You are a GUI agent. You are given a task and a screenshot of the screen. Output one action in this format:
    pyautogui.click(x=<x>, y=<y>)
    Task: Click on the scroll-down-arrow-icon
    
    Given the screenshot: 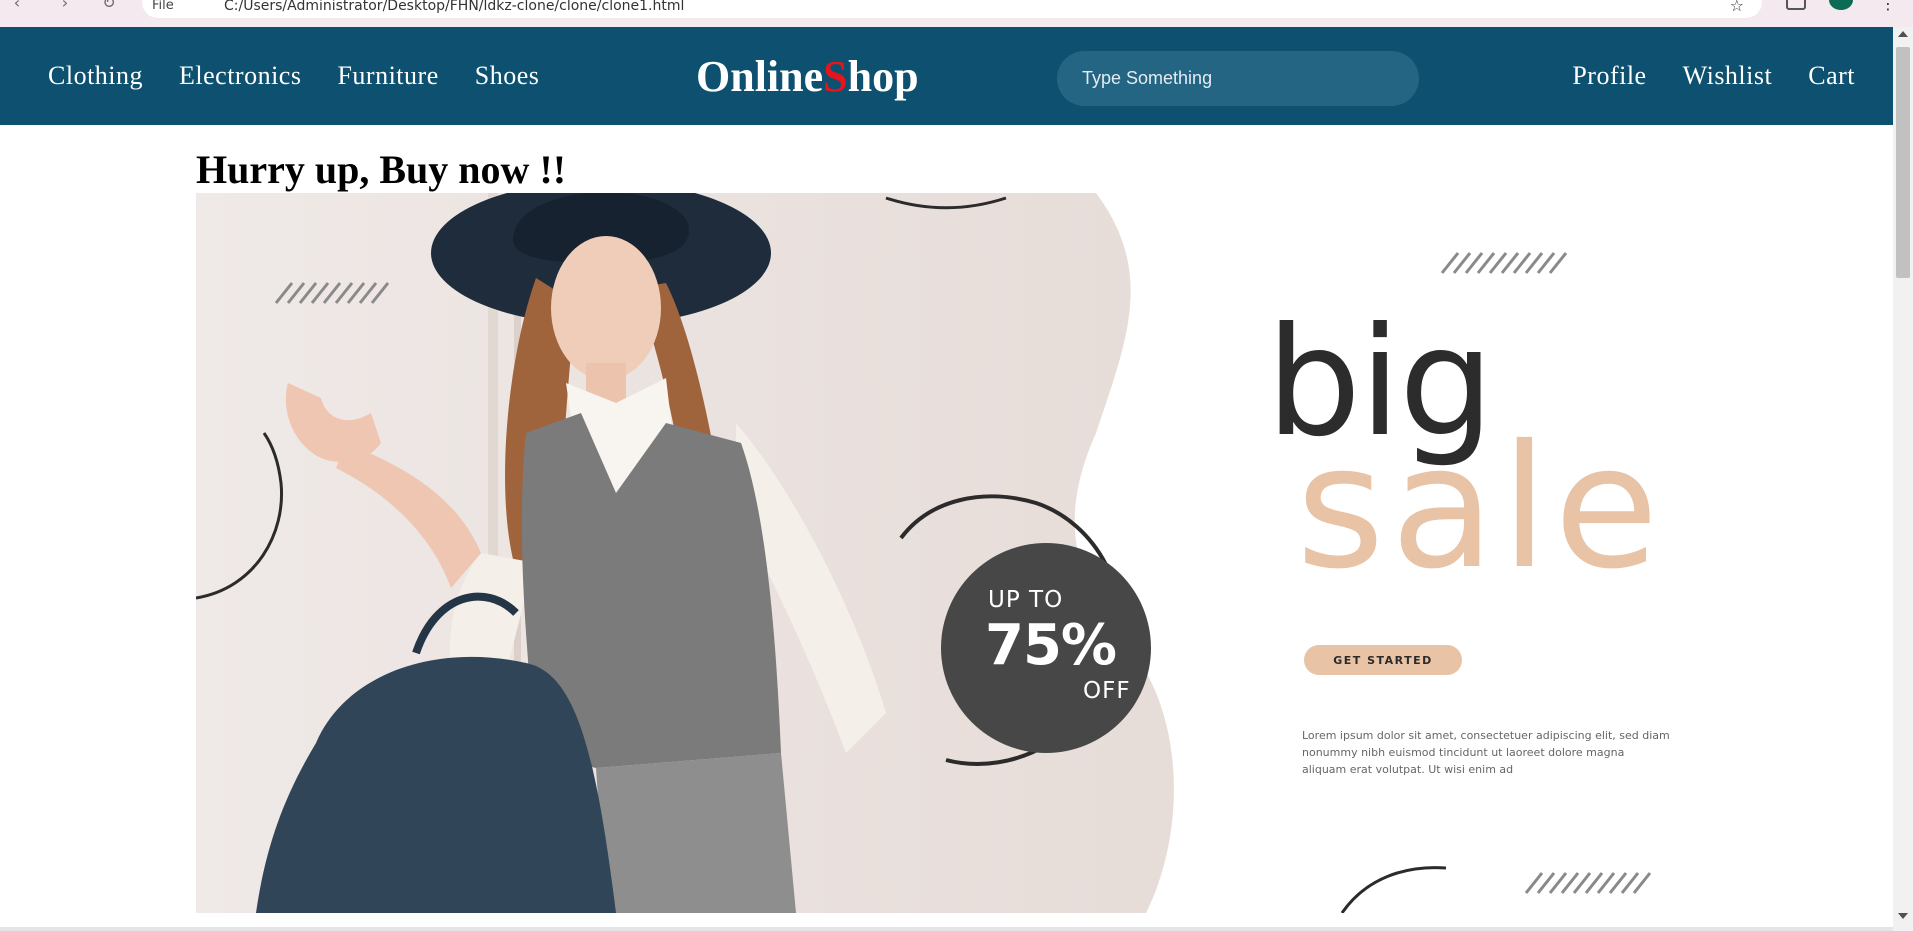 What is the action you would take?
    pyautogui.click(x=1903, y=916)
    